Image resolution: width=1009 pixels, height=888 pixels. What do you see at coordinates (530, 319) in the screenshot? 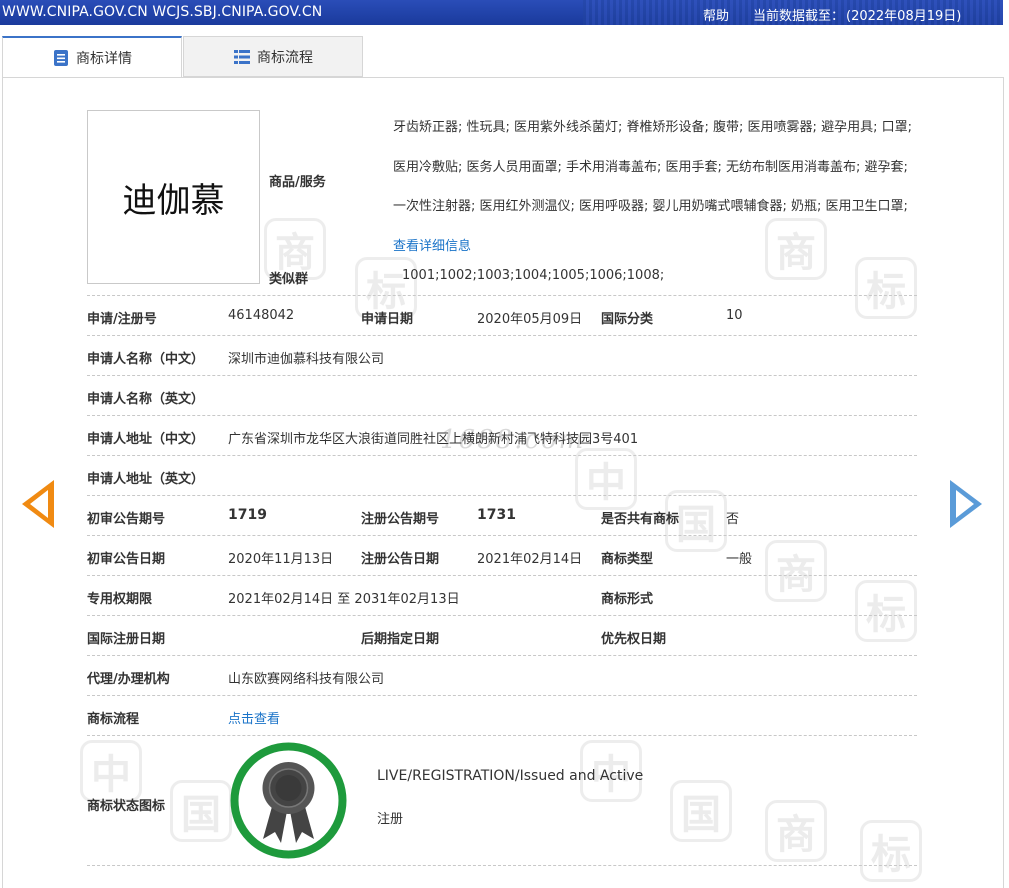
I see `app-date-value: 2020年05月09日` at bounding box center [530, 319].